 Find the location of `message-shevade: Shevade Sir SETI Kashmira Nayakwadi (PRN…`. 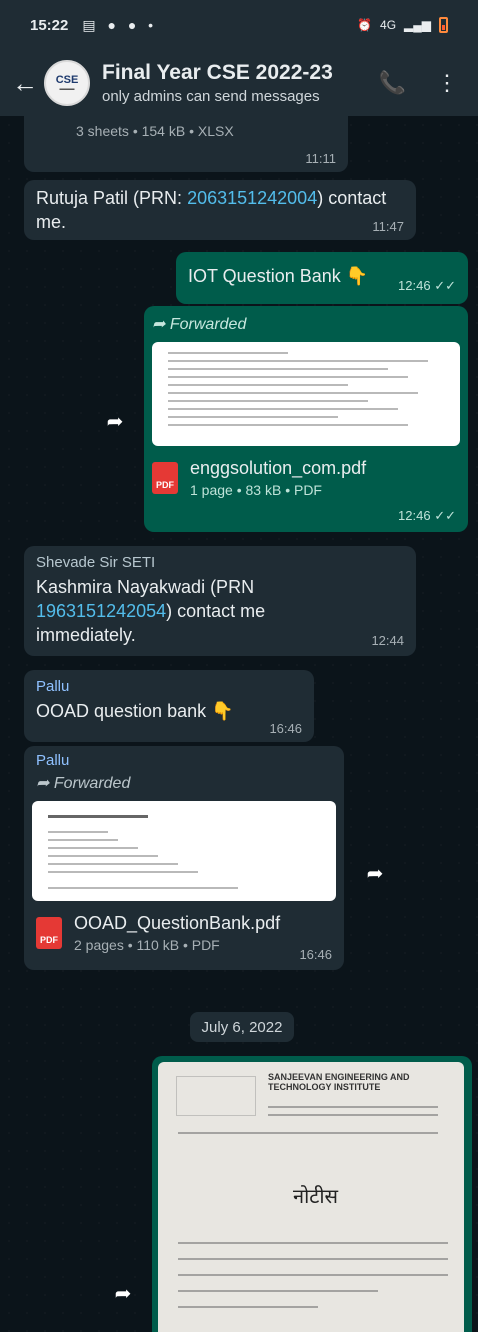

message-shevade: Shevade Sir SETI Kashmira Nayakwadi (PRN… is located at coordinates (220, 601).